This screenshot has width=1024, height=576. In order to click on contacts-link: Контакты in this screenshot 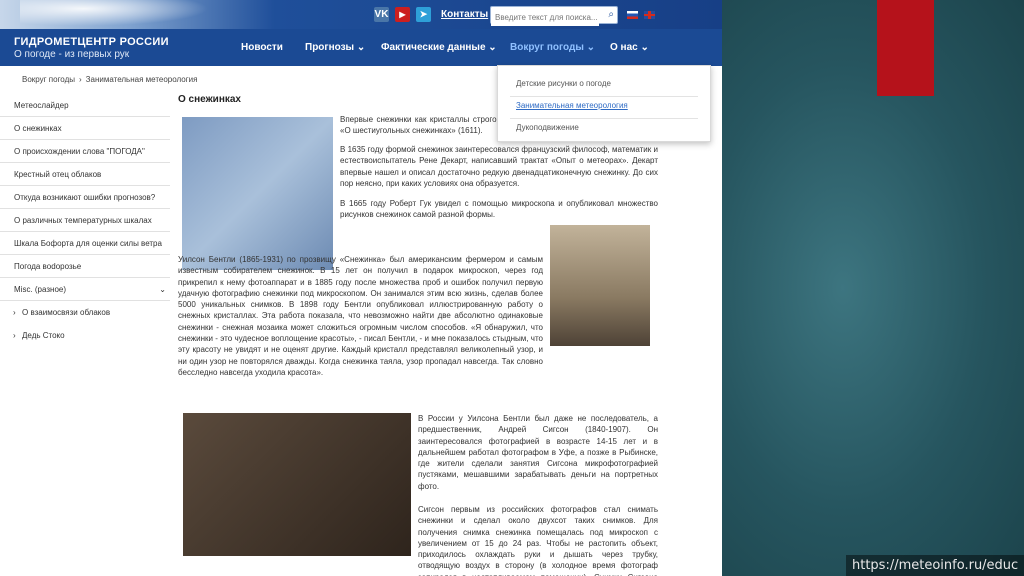, I will do `click(464, 14)`.